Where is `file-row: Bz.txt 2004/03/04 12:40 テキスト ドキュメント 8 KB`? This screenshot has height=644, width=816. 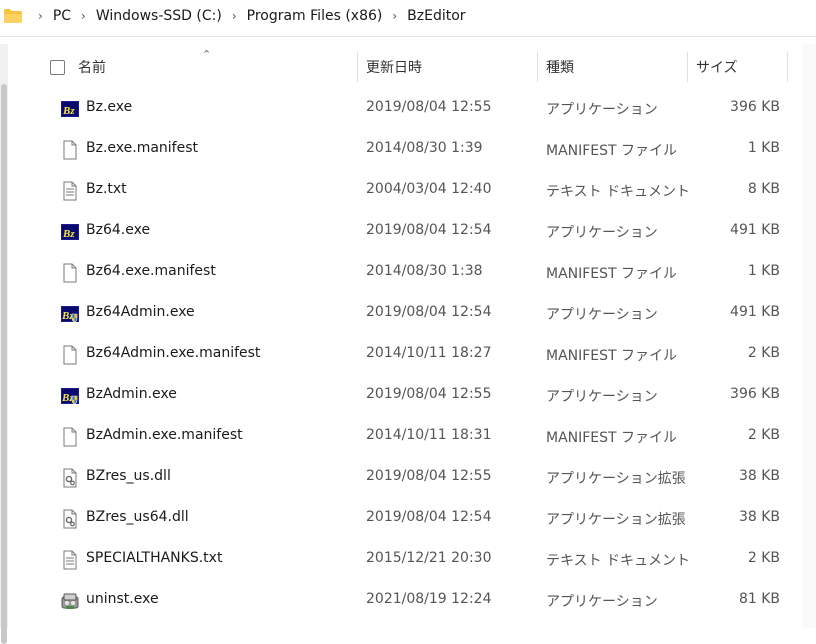 file-row: Bz.txt 2004/03/04 12:40 テキスト ドキュメント 8 KB is located at coordinates (406, 190).